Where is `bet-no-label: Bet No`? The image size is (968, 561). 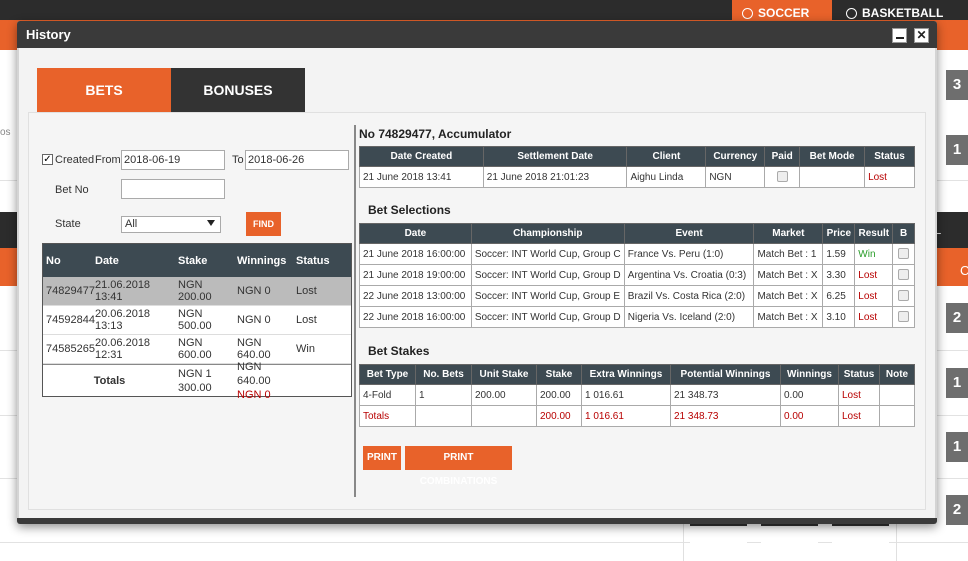
bet-no-label: Bet No is located at coordinates (72, 190).